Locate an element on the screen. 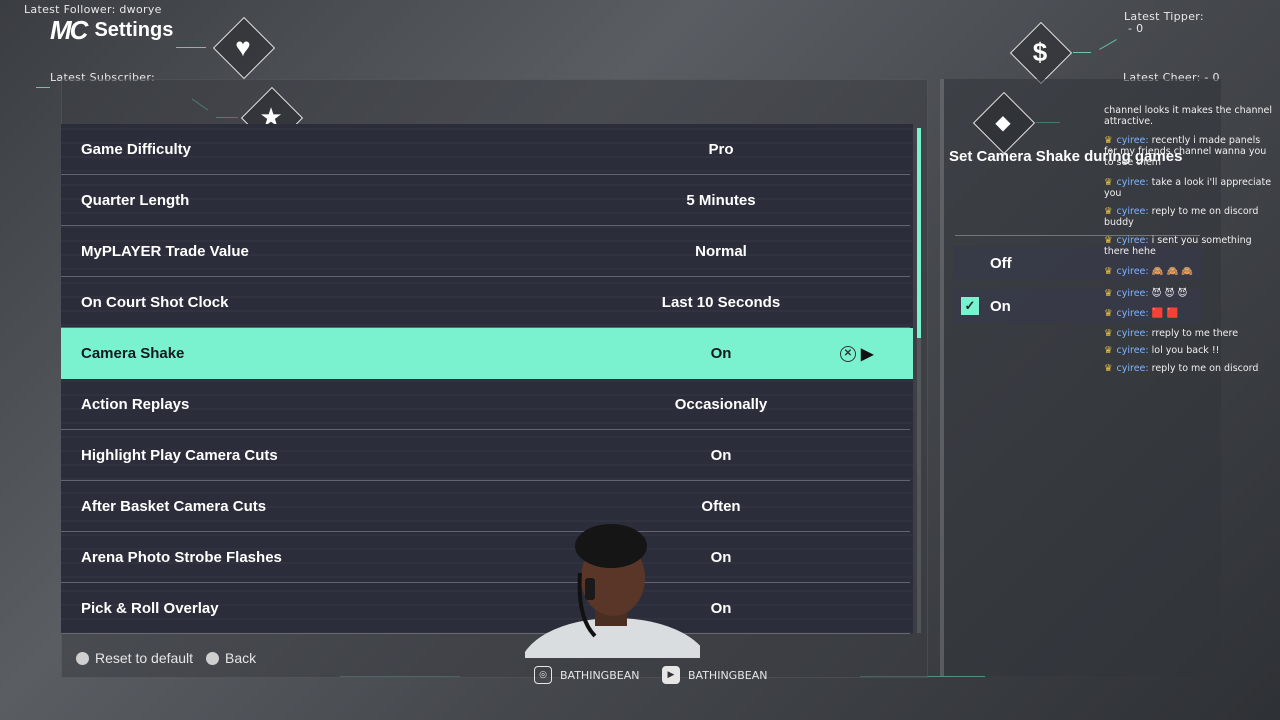 Image resolution: width=1280 pixels, height=720 pixels. chat-message: ♛ cyiree: lol you back !! is located at coordinates (1188, 350).